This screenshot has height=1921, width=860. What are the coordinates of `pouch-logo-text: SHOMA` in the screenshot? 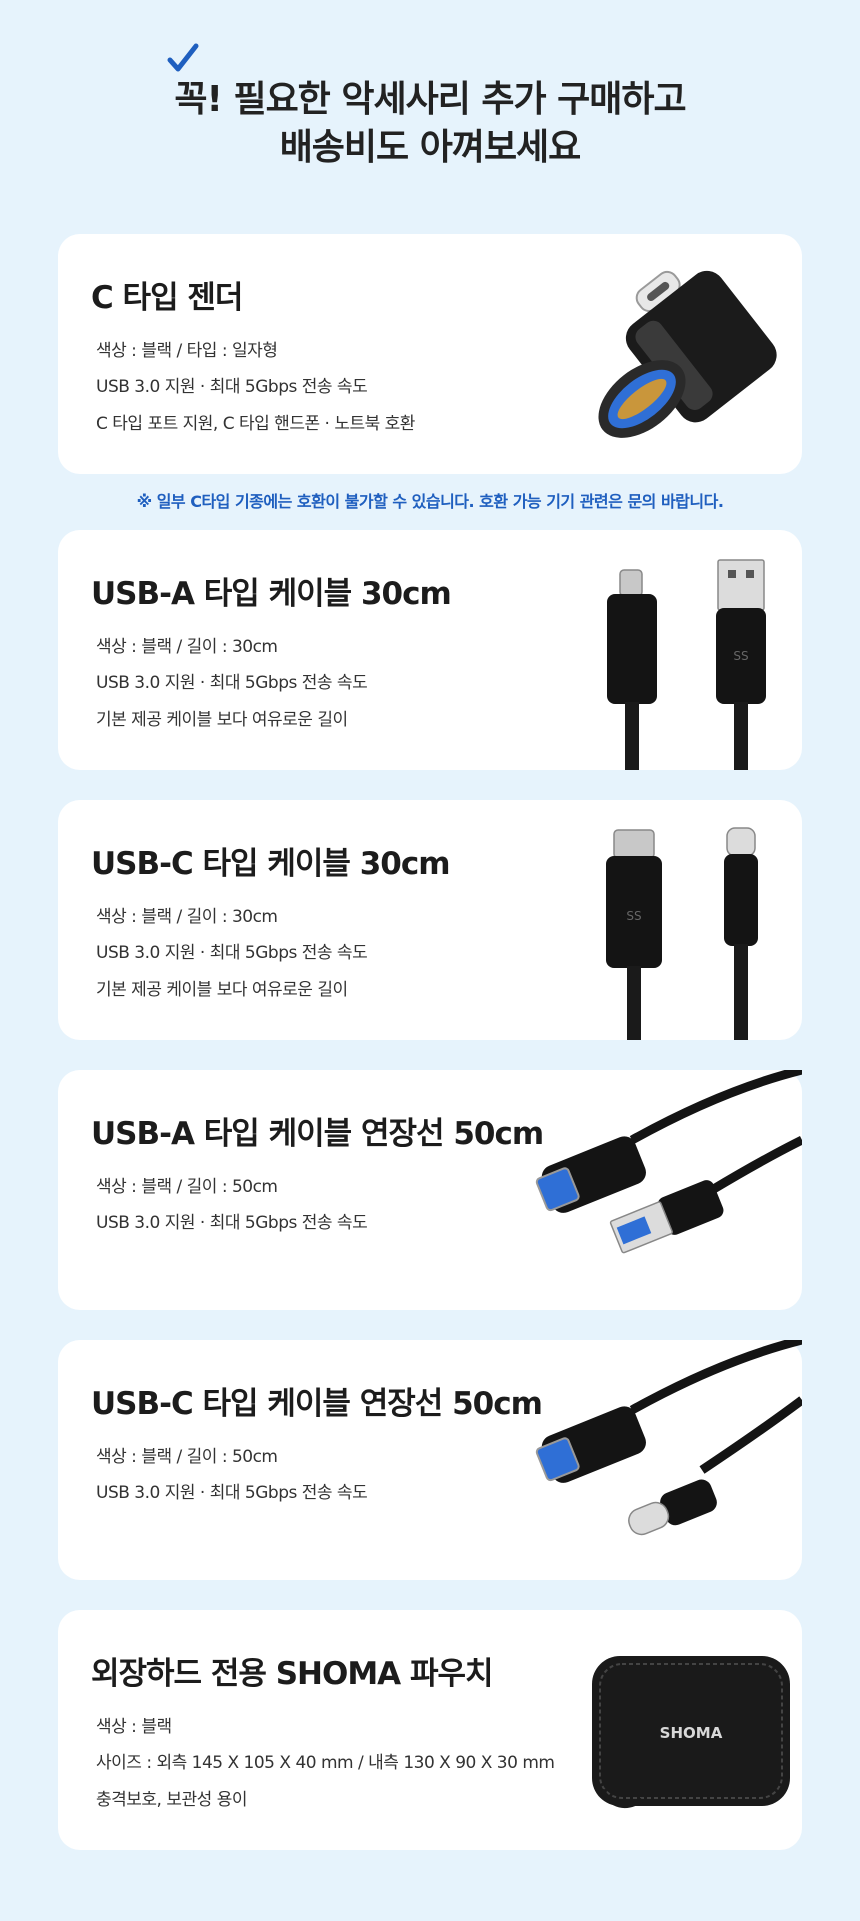 It's located at (691, 1733).